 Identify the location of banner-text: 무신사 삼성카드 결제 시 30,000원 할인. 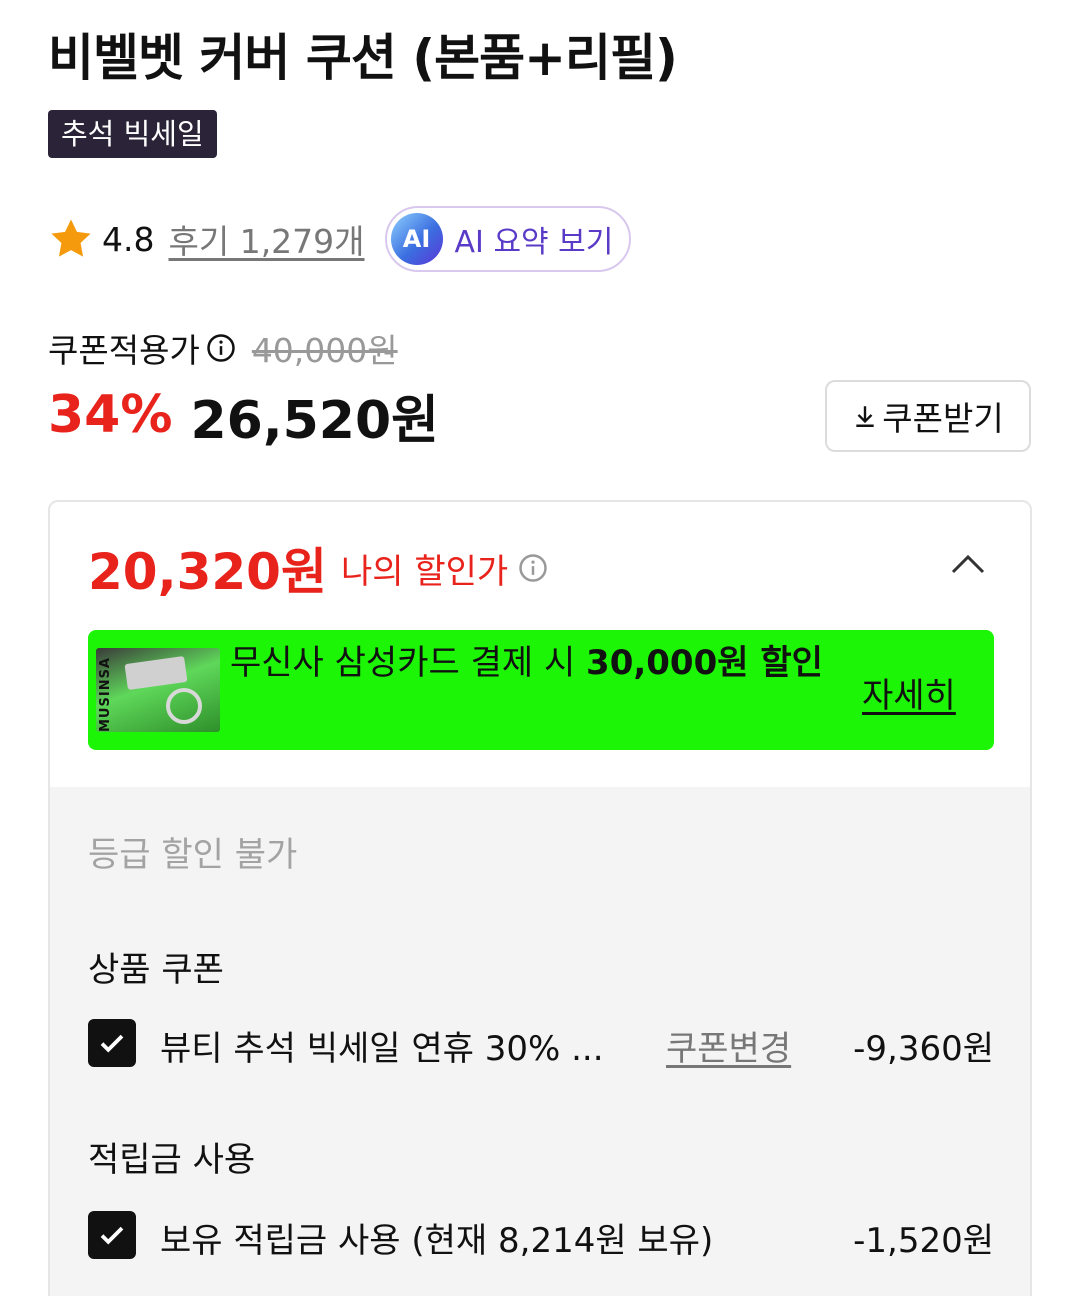
(535, 663).